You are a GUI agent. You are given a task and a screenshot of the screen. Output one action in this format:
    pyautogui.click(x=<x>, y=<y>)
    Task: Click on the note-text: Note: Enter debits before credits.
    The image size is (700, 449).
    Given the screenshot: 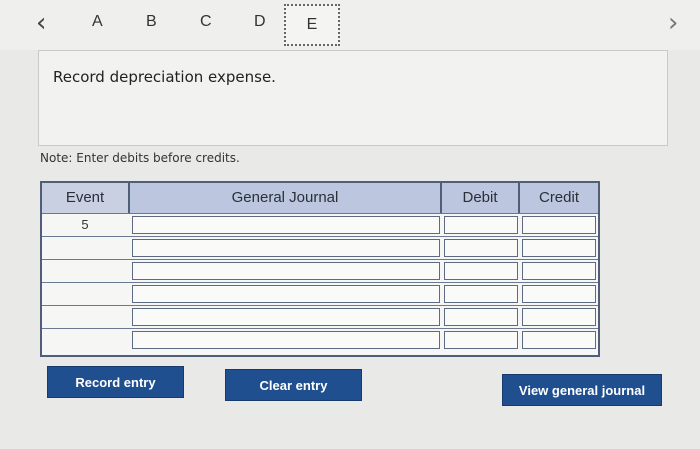 What is the action you would take?
    pyautogui.click(x=140, y=158)
    